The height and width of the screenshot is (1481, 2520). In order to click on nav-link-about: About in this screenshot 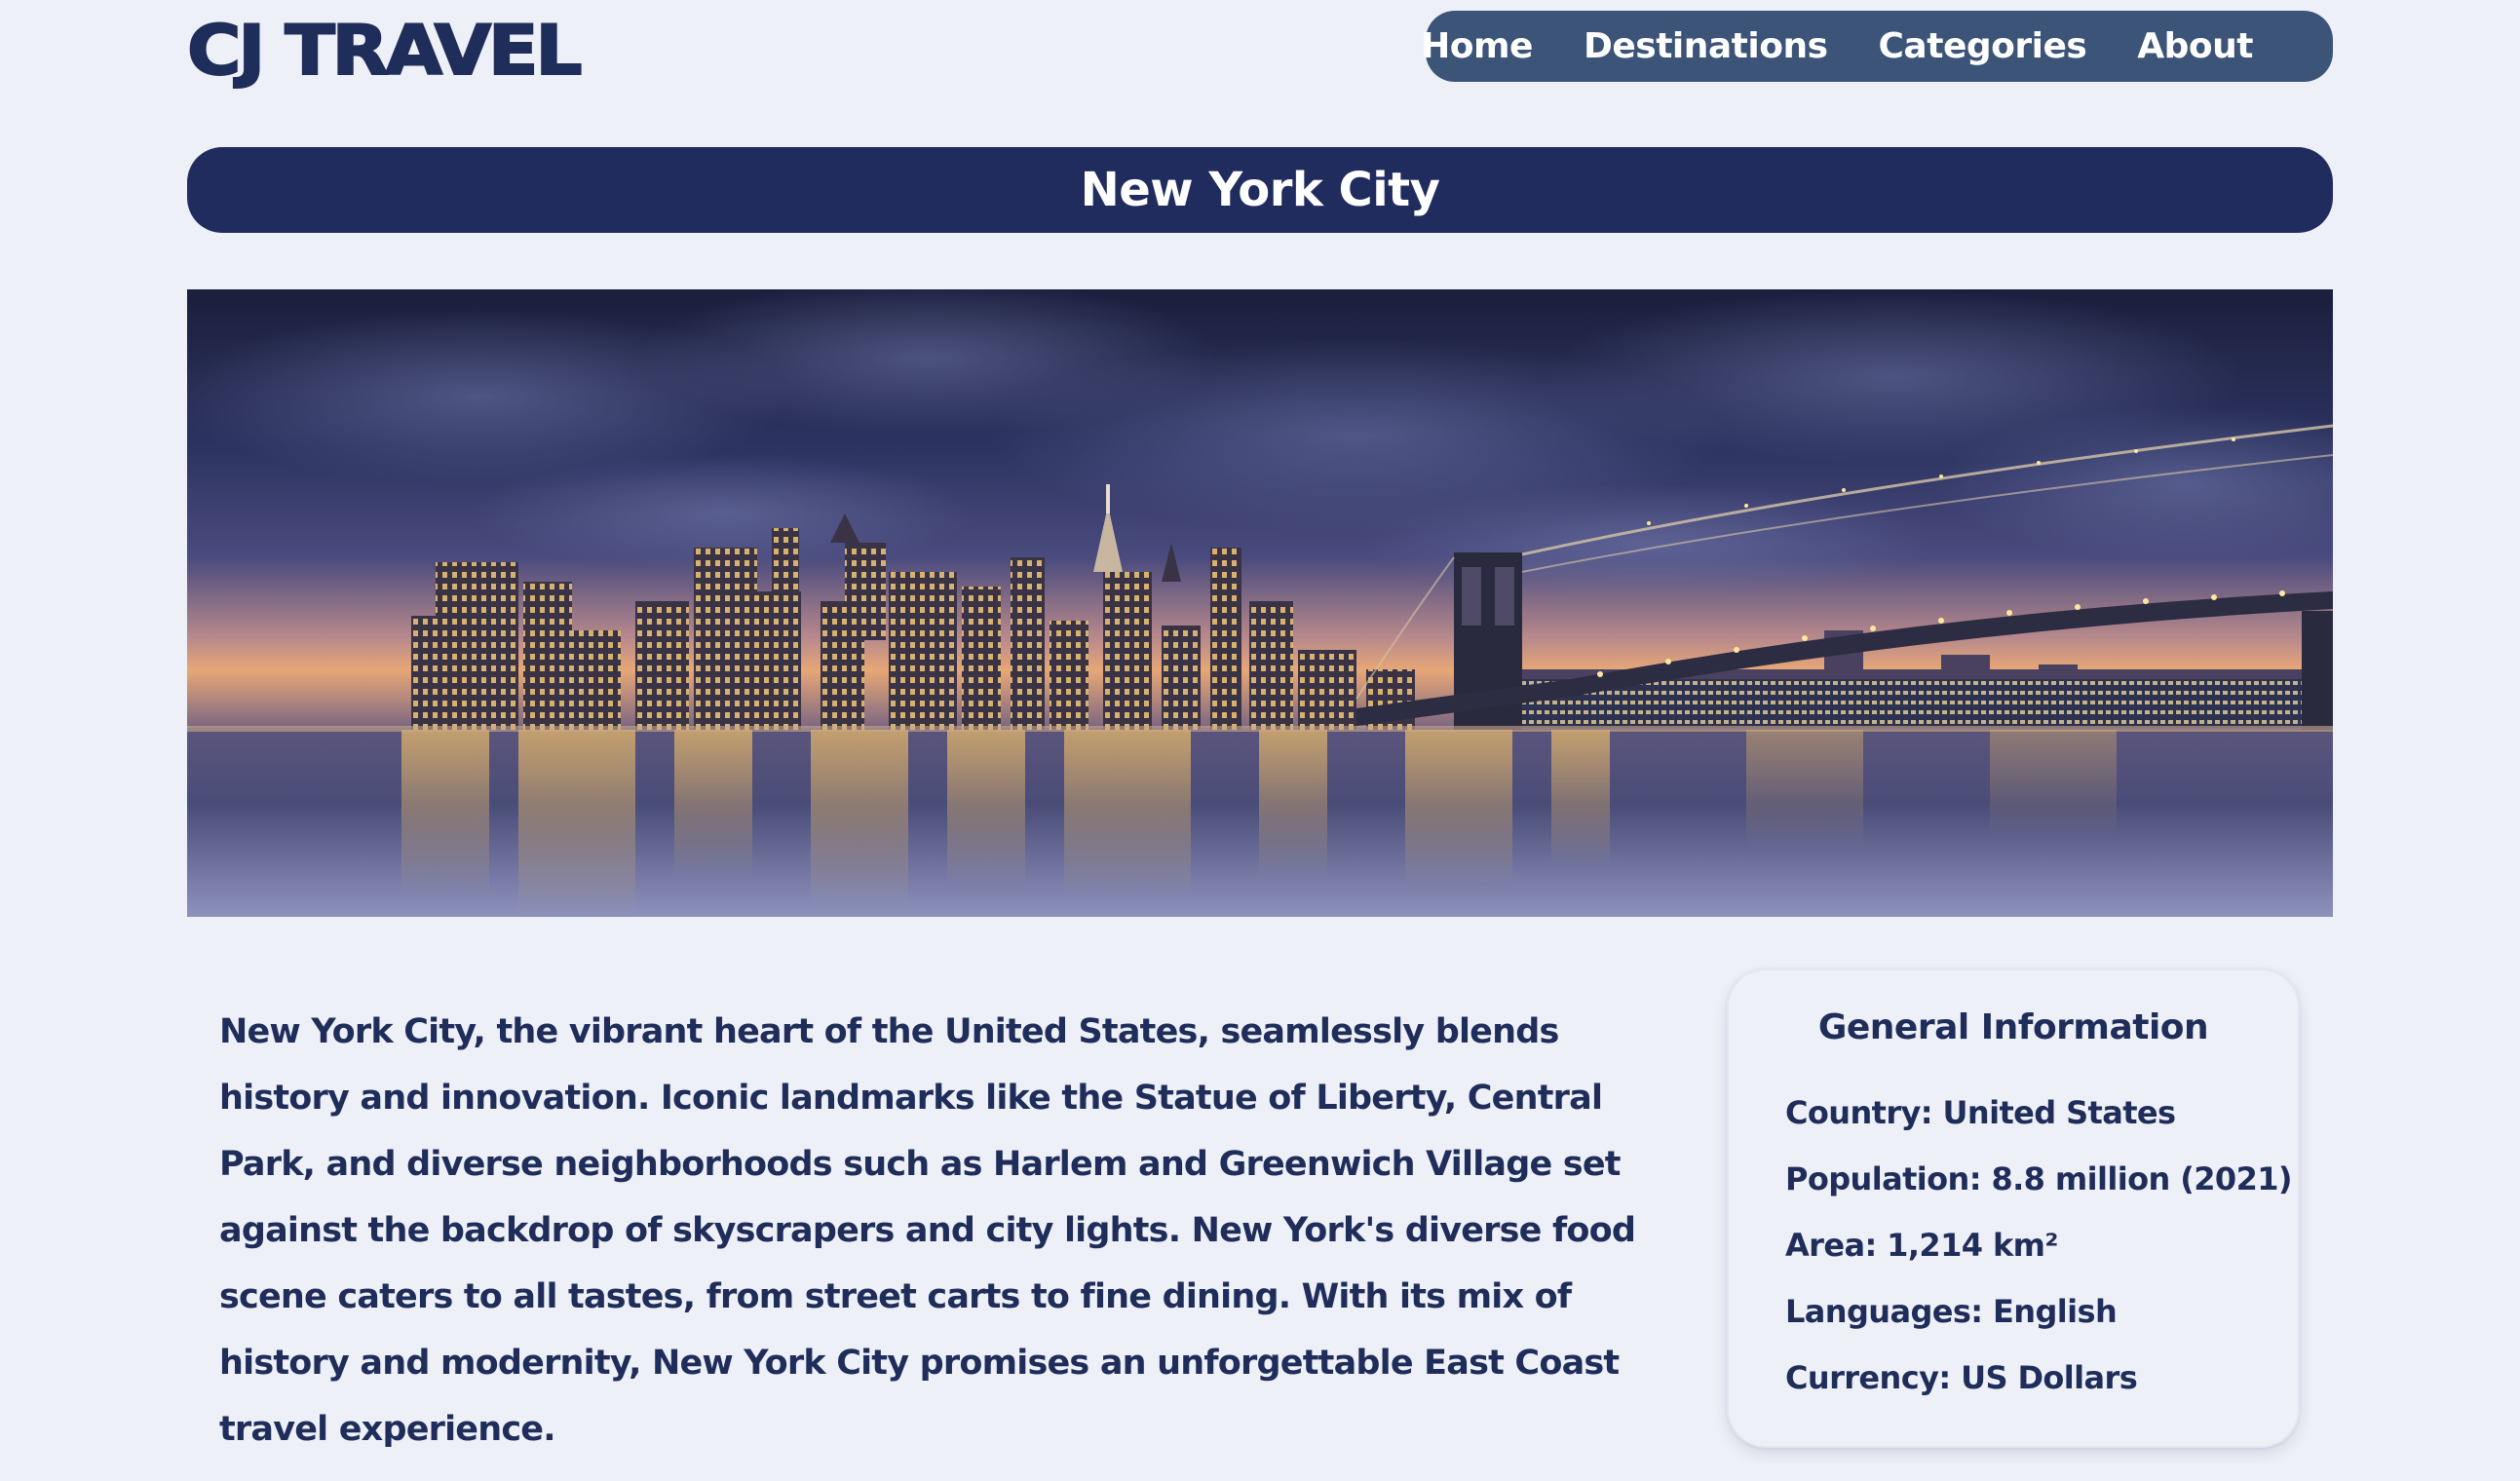, I will do `click(2195, 46)`.